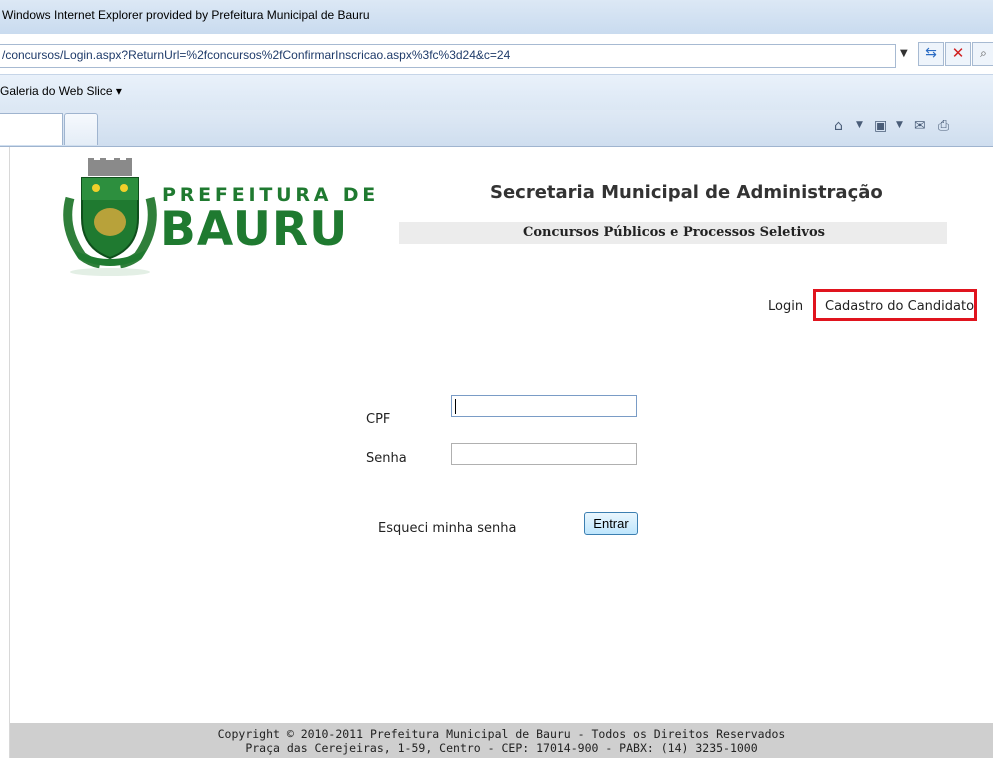  What do you see at coordinates (958, 54) in the screenshot?
I see `stop-icon: ✕` at bounding box center [958, 54].